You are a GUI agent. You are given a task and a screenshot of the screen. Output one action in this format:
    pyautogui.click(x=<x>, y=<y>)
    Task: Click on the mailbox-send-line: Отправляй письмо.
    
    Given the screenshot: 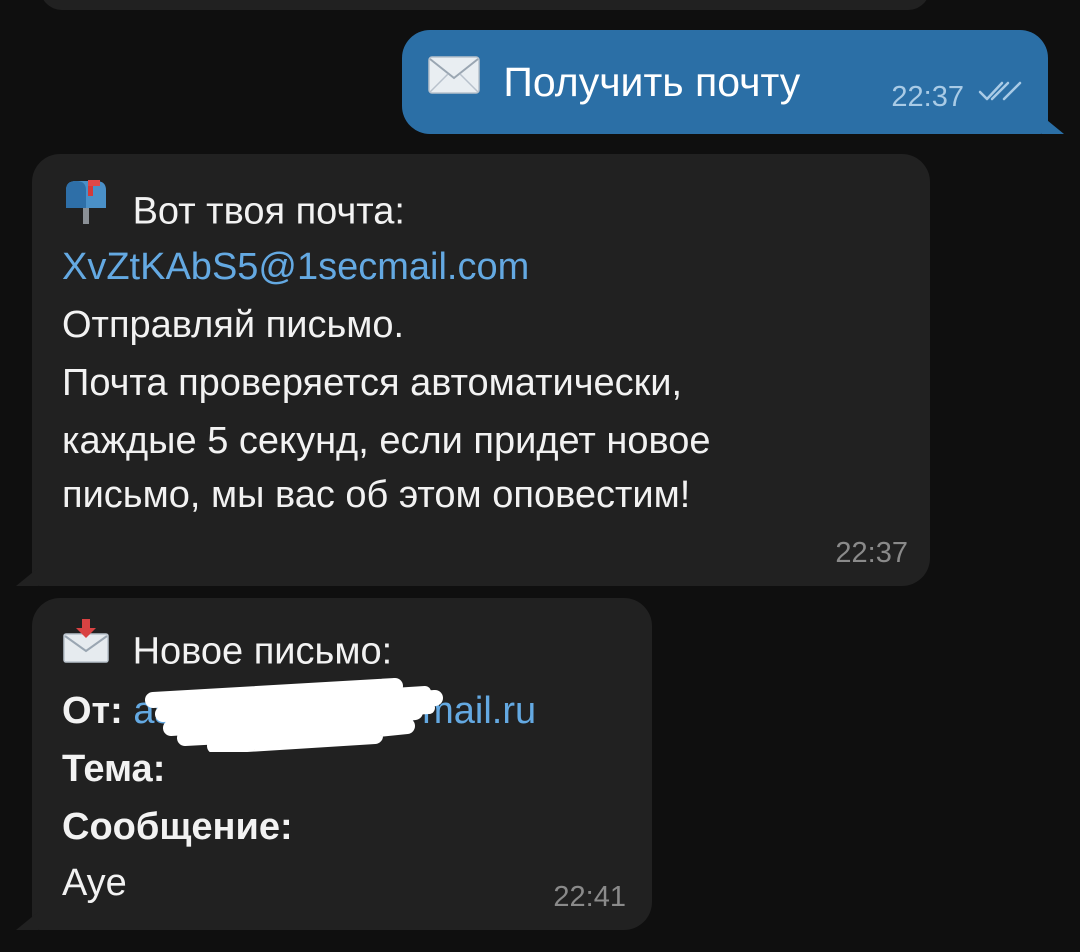 What is the action you would take?
    pyautogui.click(x=233, y=325)
    